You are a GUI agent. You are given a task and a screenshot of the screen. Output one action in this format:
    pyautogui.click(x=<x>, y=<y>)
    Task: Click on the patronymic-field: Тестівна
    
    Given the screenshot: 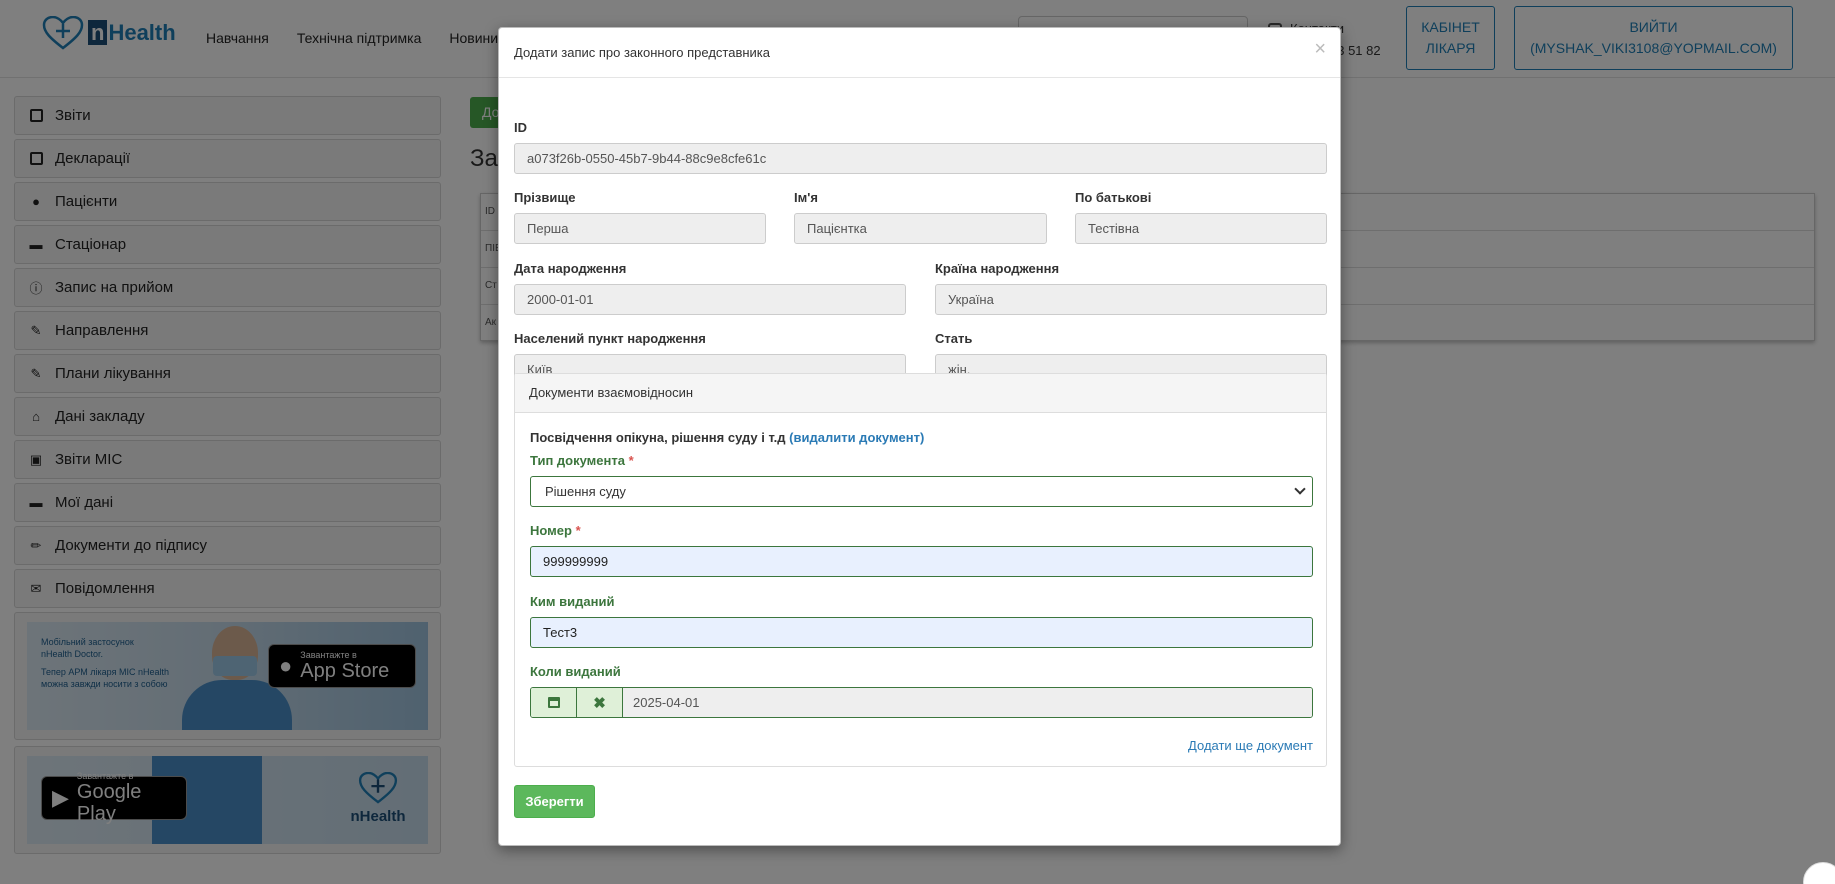 What is the action you would take?
    pyautogui.click(x=1201, y=228)
    